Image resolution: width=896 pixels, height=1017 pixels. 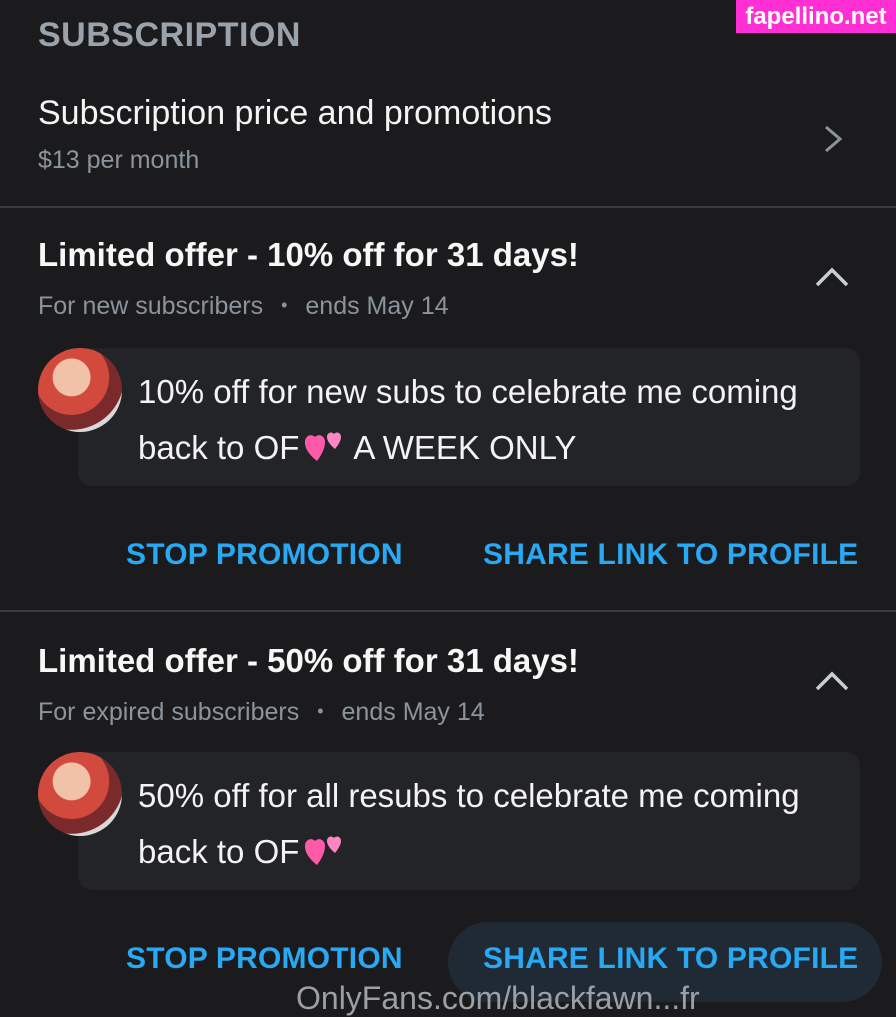 I want to click on offer-meta: For new subscribers • ends May 14, so click(x=243, y=306).